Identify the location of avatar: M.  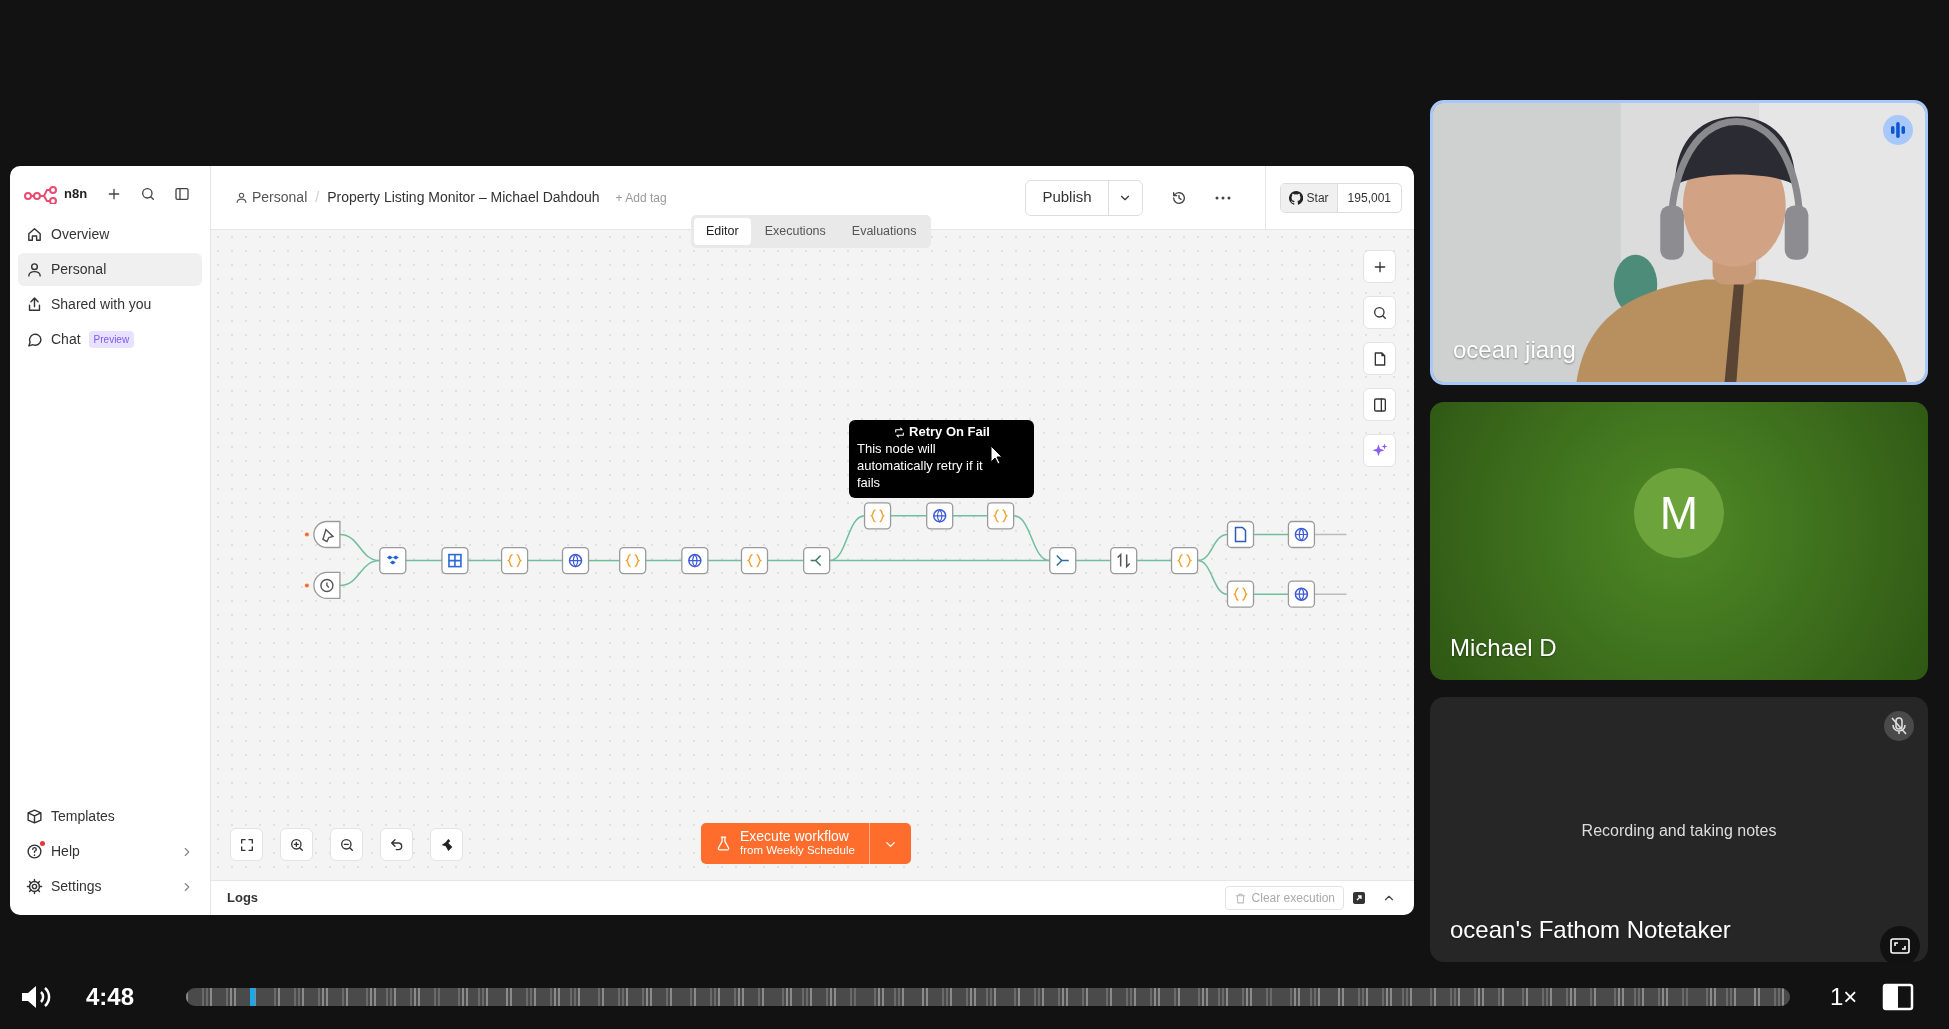
(1679, 513).